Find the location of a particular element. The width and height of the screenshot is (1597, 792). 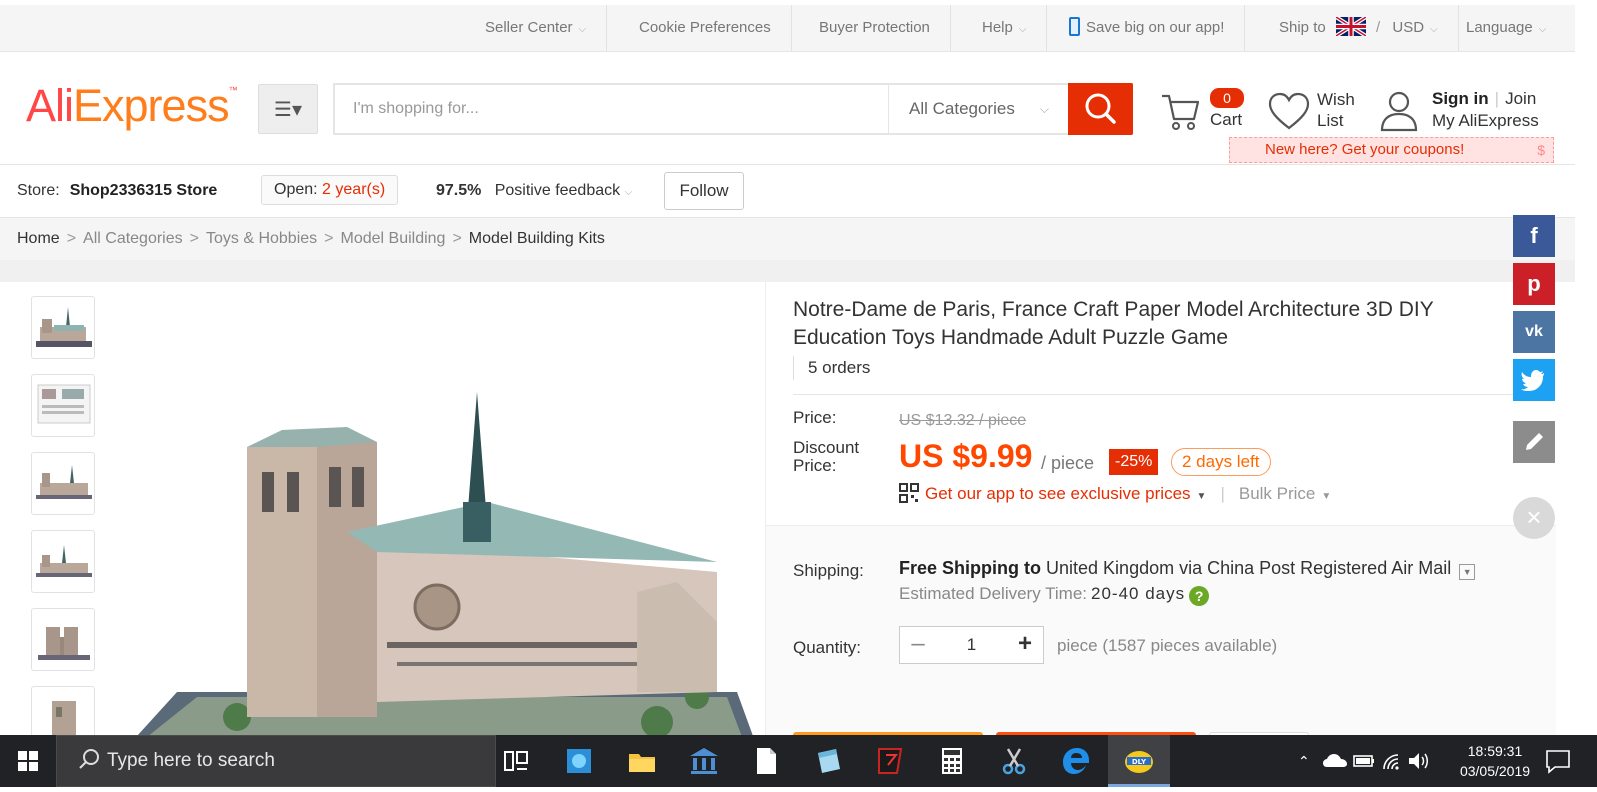

desktop-app-icon is located at coordinates (579, 761).